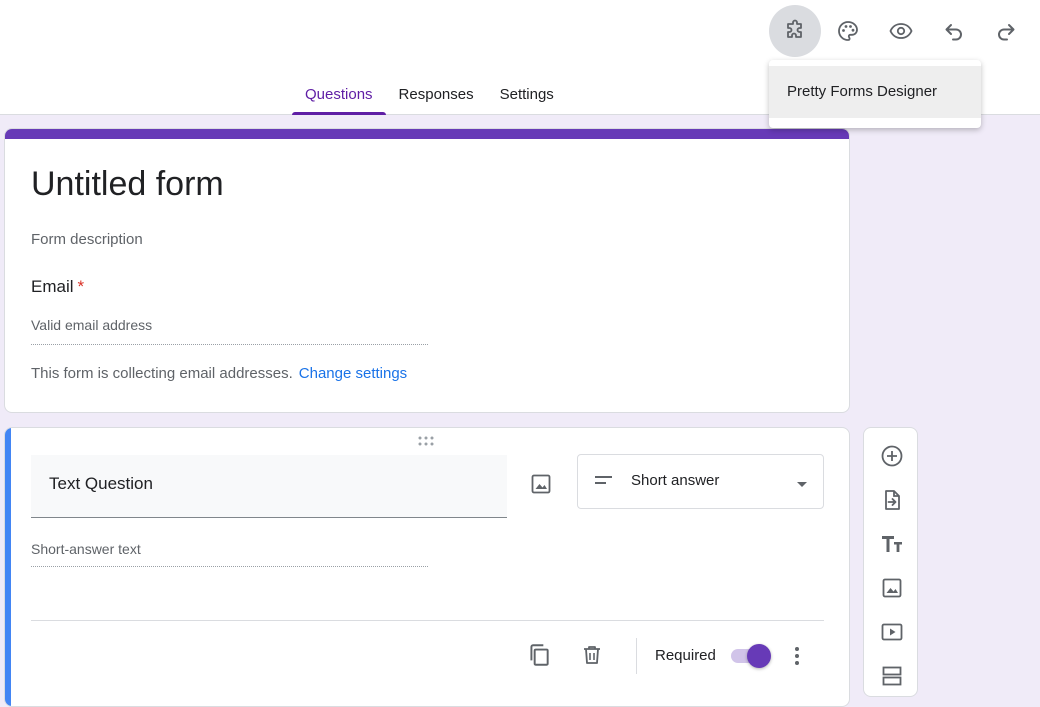 Image resolution: width=1040 pixels, height=707 pixels. Describe the element at coordinates (52, 286) in the screenshot. I see `email-label-text: Email` at that location.